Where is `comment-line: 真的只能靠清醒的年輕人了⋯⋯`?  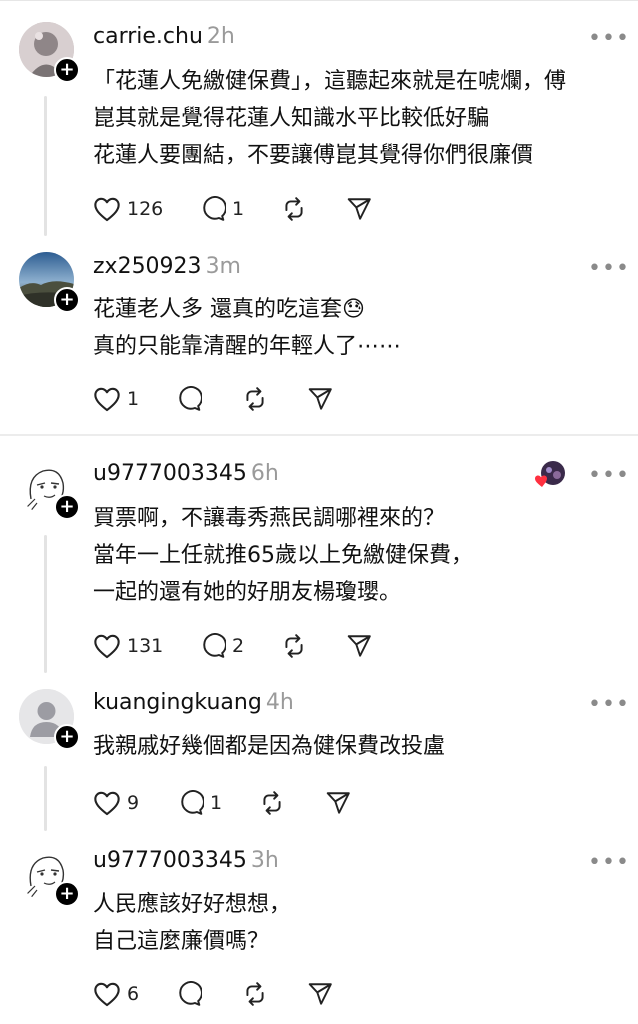 comment-line: 真的只能靠清醒的年輕人了⋯⋯ is located at coordinates (247, 346).